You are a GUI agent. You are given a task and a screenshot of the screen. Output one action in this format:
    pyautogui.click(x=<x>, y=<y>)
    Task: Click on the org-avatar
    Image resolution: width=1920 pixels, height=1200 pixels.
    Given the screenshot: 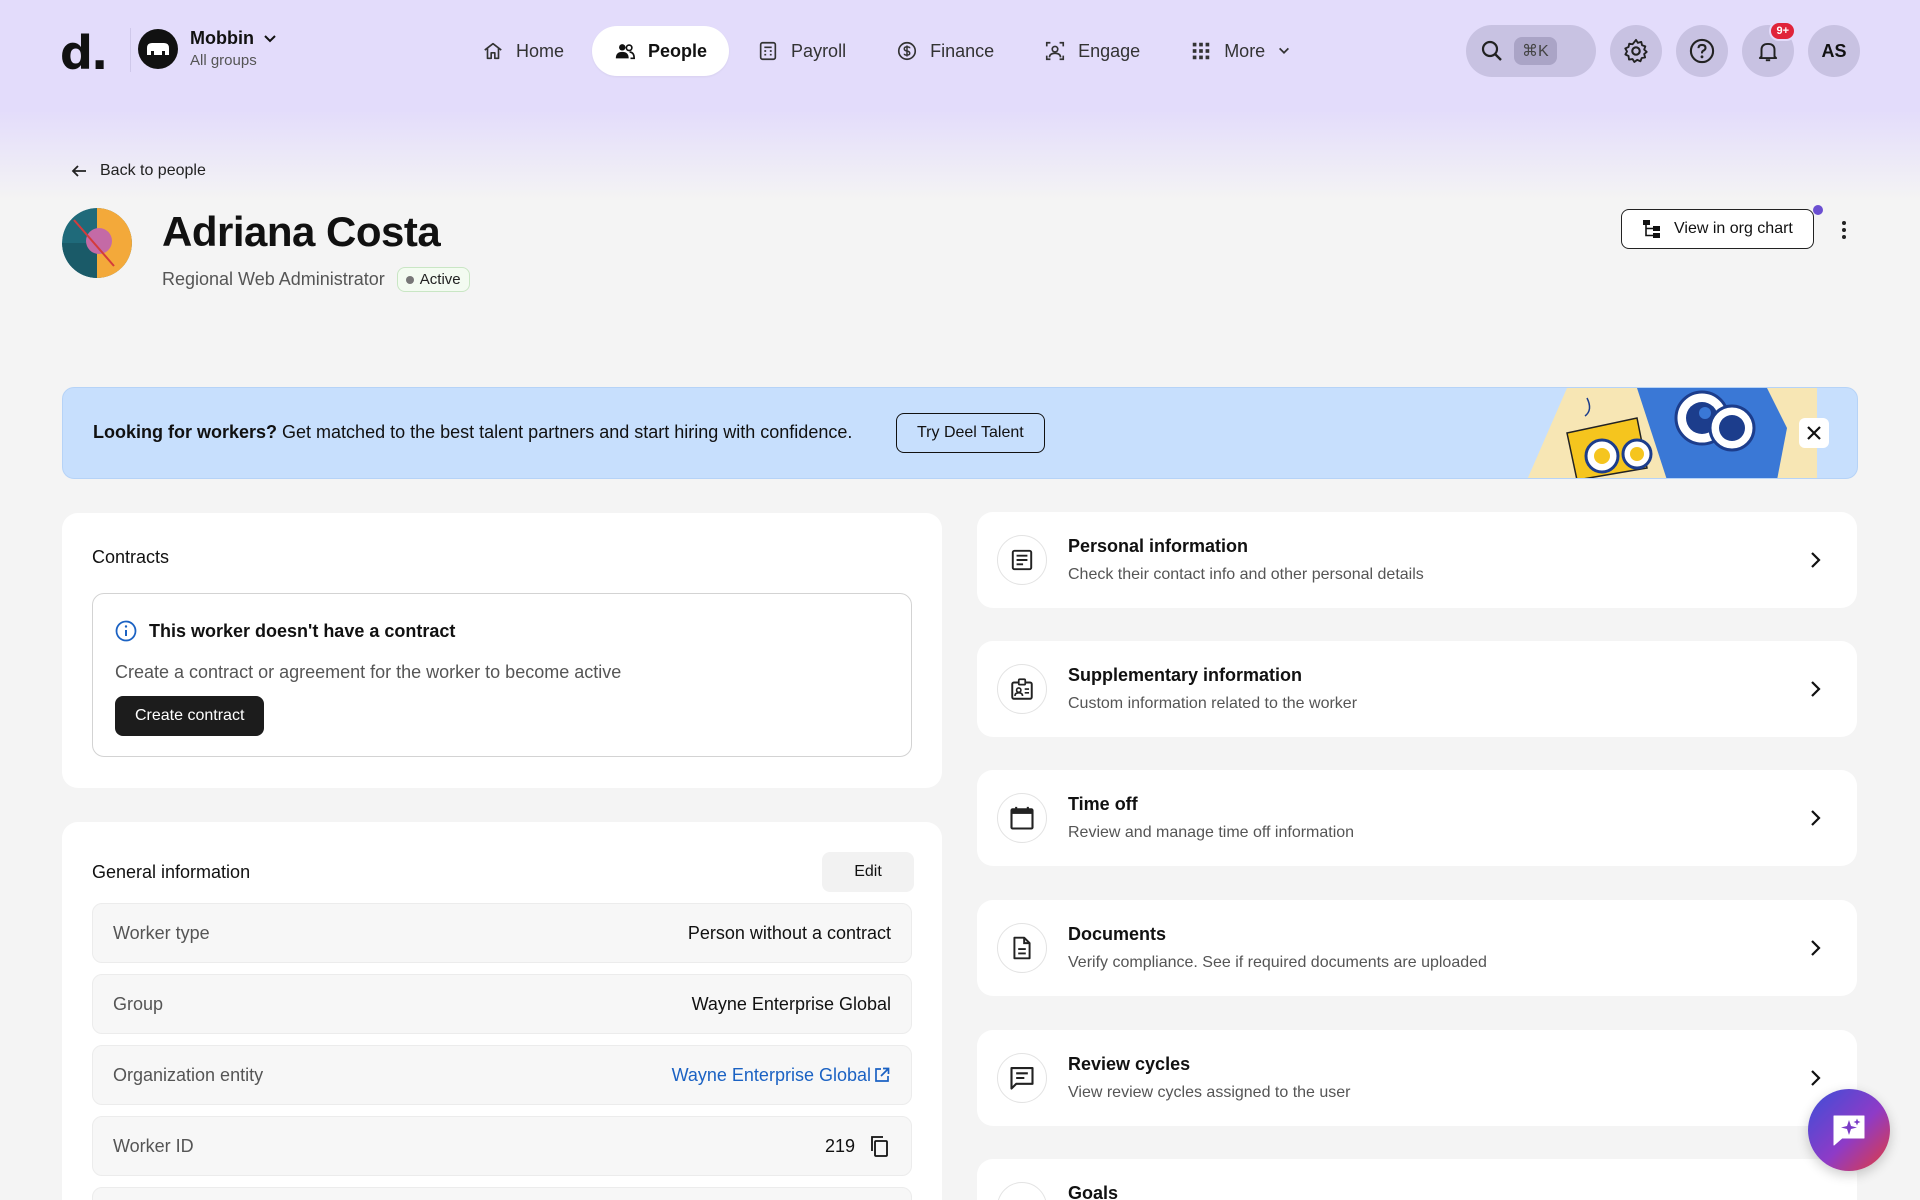 What is the action you would take?
    pyautogui.click(x=158, y=48)
    